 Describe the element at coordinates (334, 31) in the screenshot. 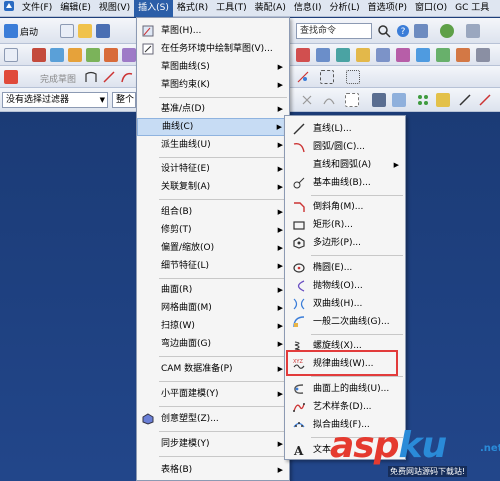

I see `command-finder-input: 查找命令` at that location.